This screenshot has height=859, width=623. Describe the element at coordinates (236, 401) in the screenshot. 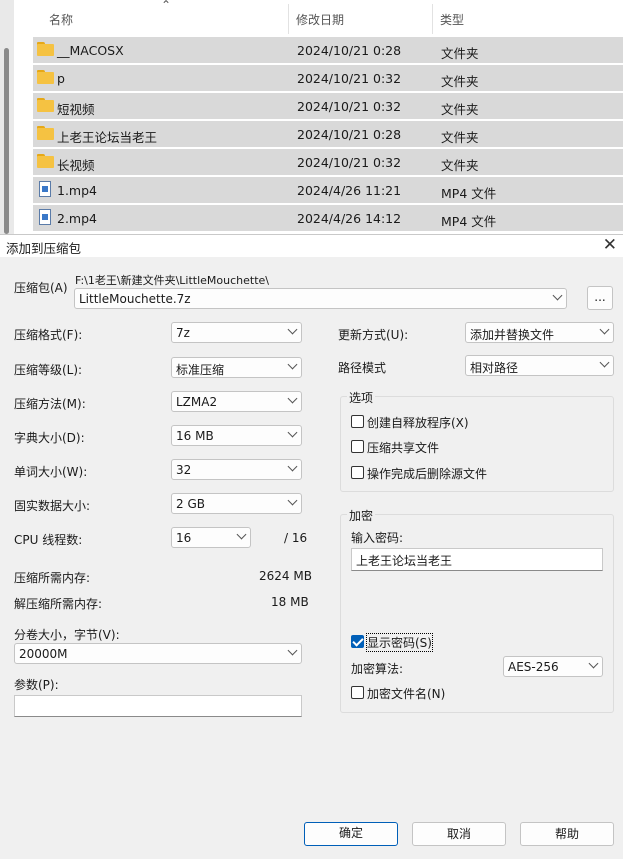

I see `method-select: LZMA2` at that location.